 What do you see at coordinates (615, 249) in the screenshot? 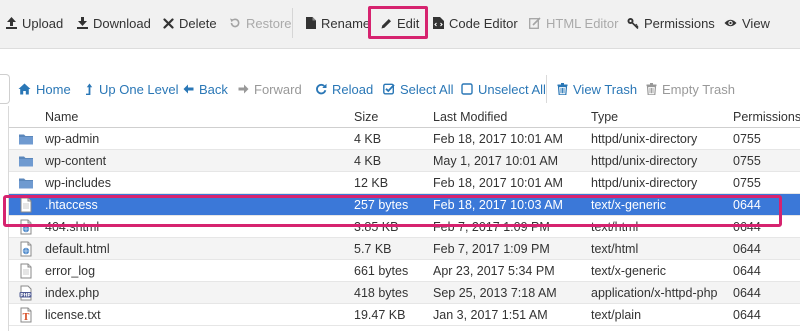
I see `file-type: text/html` at bounding box center [615, 249].